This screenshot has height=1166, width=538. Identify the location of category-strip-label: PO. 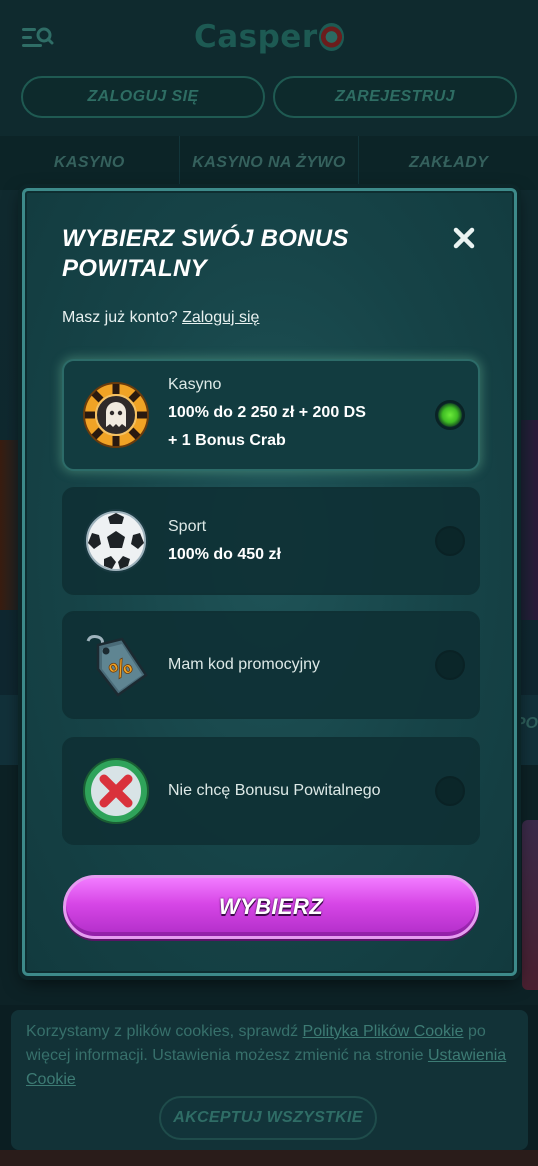
(526, 723).